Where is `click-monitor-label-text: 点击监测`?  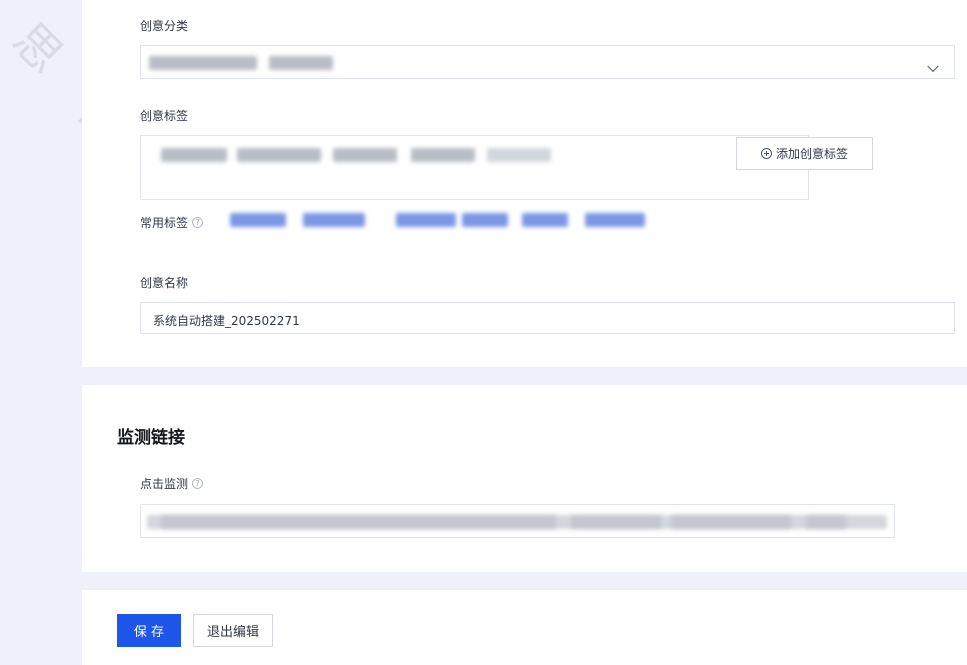 click-monitor-label-text: 点击监测 is located at coordinates (164, 484).